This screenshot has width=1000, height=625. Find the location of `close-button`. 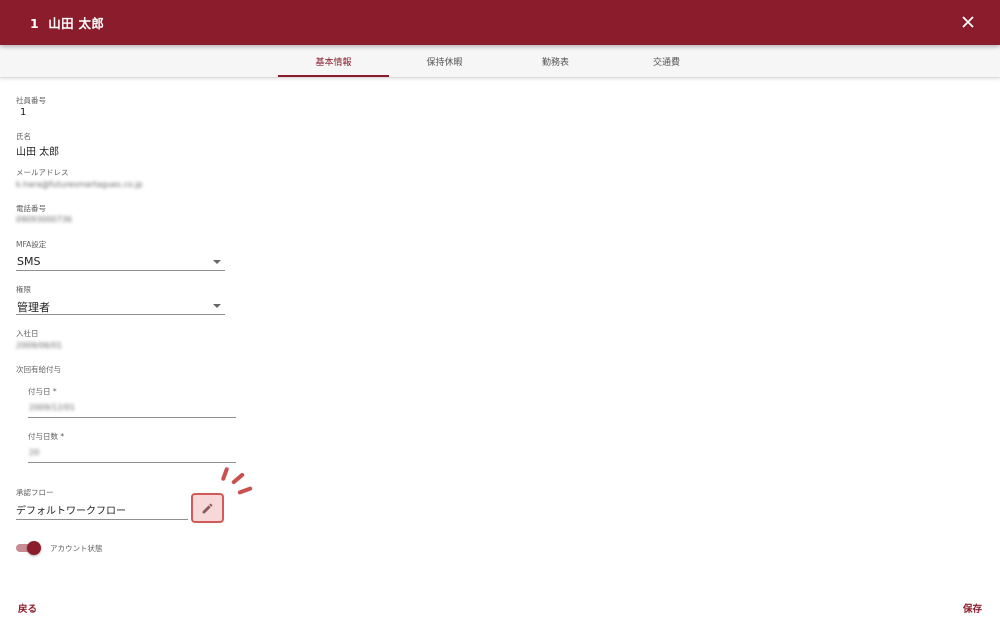

close-button is located at coordinates (968, 22).